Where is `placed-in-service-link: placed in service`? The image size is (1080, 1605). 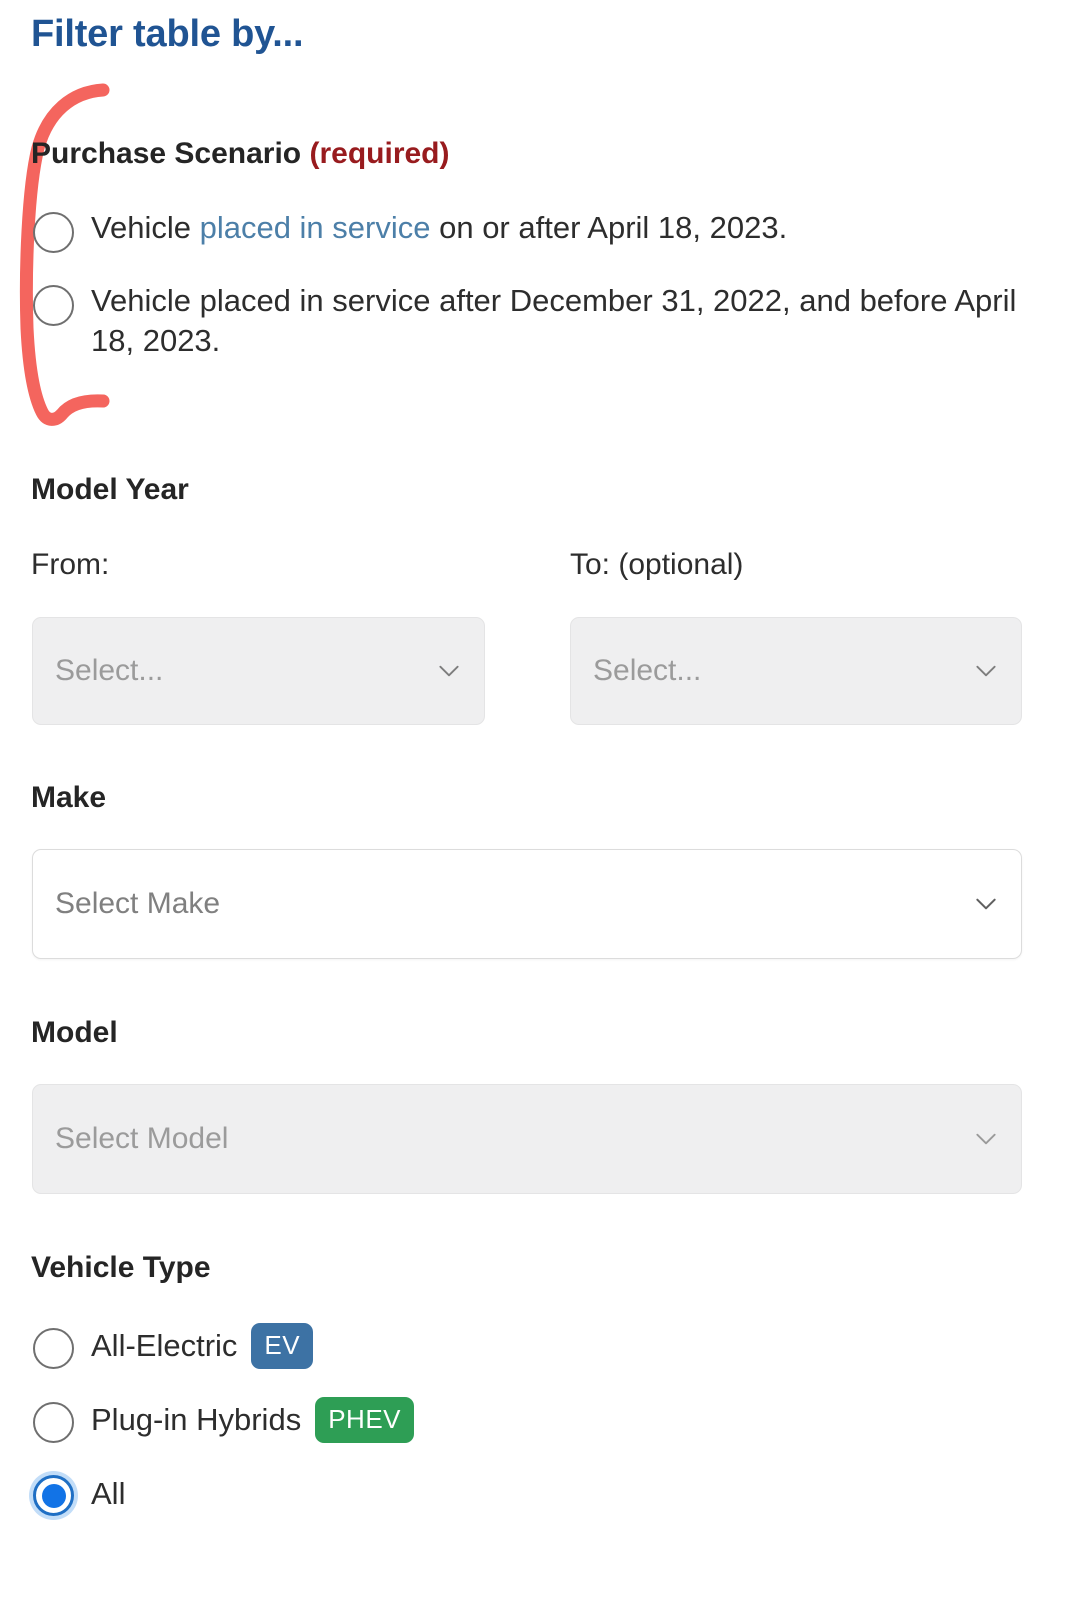 placed-in-service-link: placed in service is located at coordinates (315, 227).